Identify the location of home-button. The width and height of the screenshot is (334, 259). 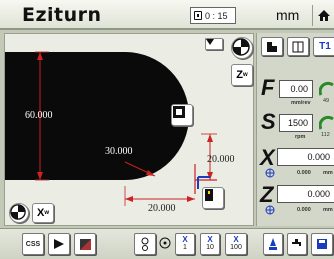
(323, 15).